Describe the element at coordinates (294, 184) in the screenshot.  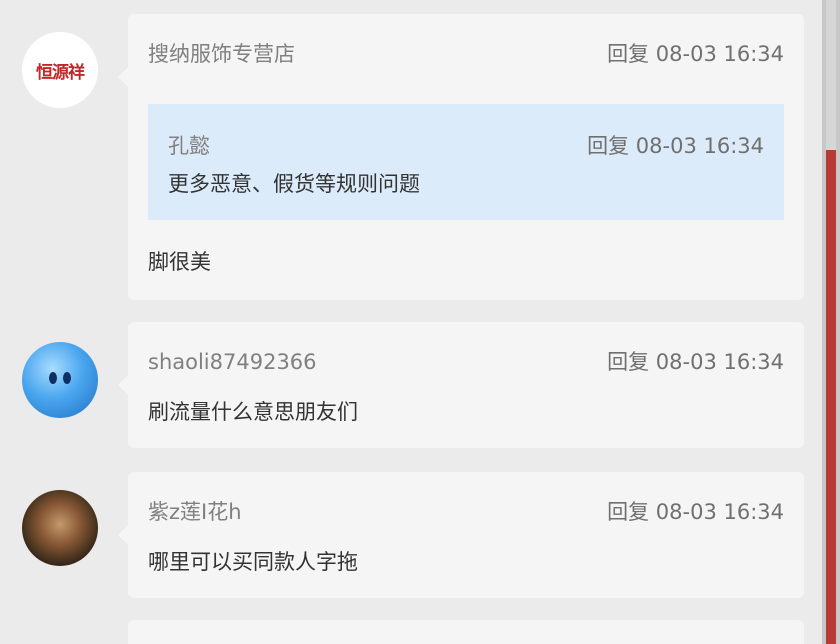
I see `quoted-text: 更多恶意、假货等规则问题` at that location.